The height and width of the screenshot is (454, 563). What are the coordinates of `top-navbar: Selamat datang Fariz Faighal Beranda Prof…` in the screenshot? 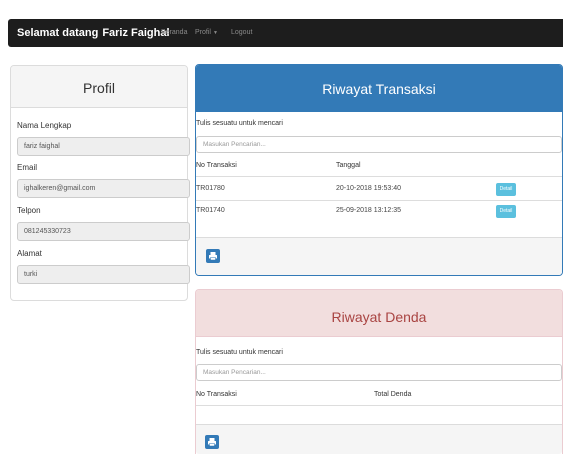 It's located at (285, 33).